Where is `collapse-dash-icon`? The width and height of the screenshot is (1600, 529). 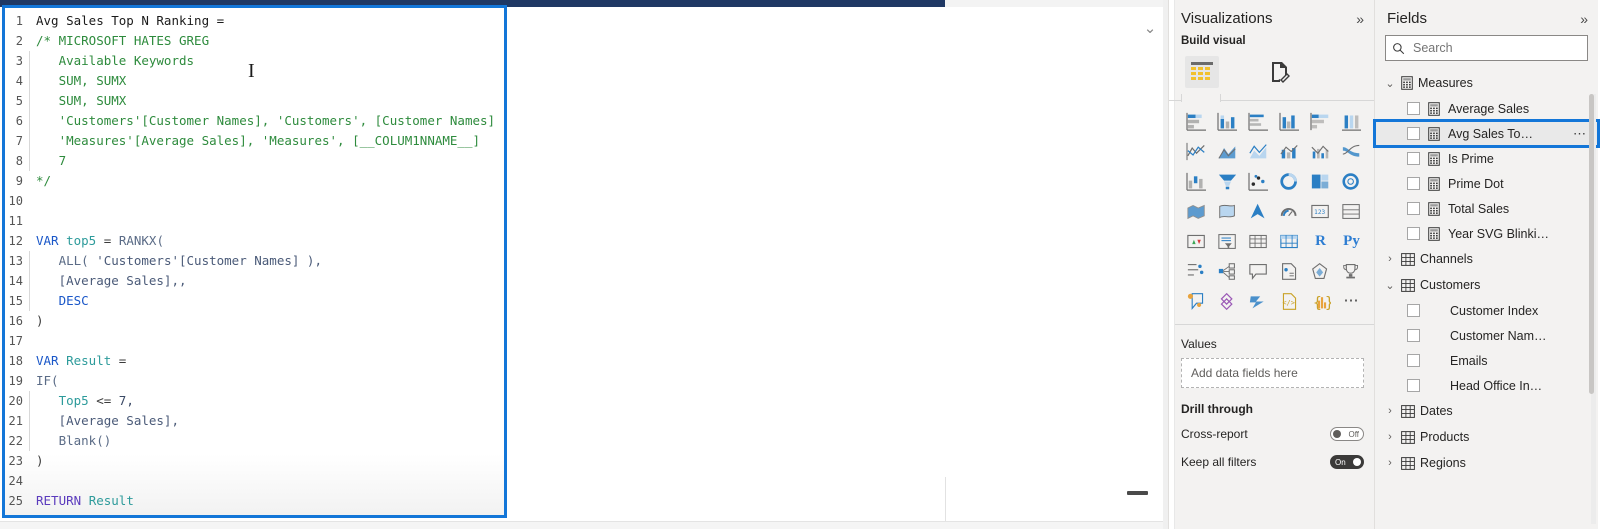
collapse-dash-icon is located at coordinates (1137, 493).